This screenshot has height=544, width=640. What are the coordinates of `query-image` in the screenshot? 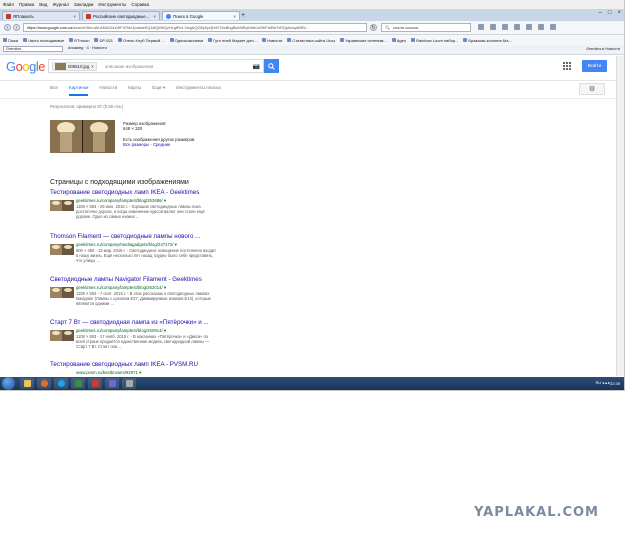 It's located at (82, 136).